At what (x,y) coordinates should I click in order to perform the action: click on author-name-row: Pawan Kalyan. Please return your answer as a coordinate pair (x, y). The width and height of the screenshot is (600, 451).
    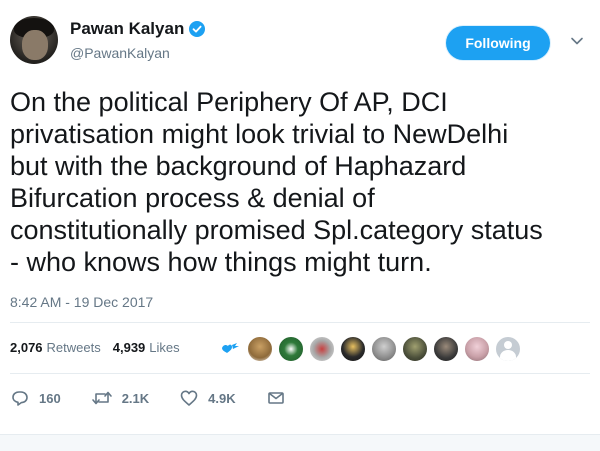
    Looking at the image, I should click on (138, 29).